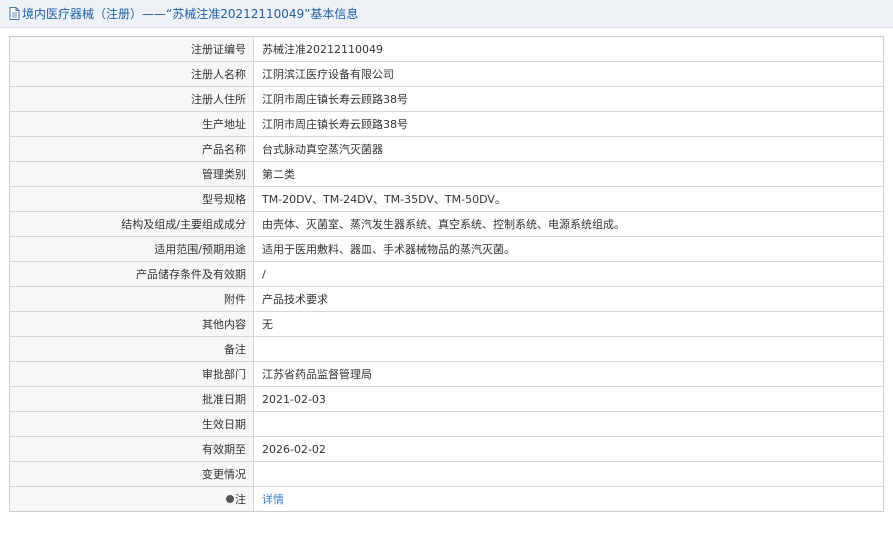  Describe the element at coordinates (132, 49) in the screenshot. I see `row-label: 注册证编号` at that location.